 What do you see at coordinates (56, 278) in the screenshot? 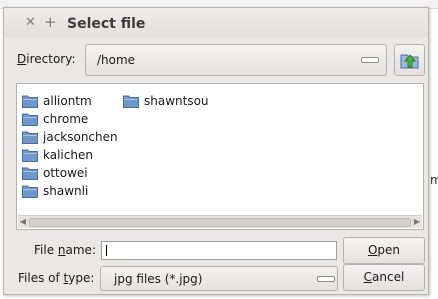
I see `file-type-label: Files of type:` at bounding box center [56, 278].